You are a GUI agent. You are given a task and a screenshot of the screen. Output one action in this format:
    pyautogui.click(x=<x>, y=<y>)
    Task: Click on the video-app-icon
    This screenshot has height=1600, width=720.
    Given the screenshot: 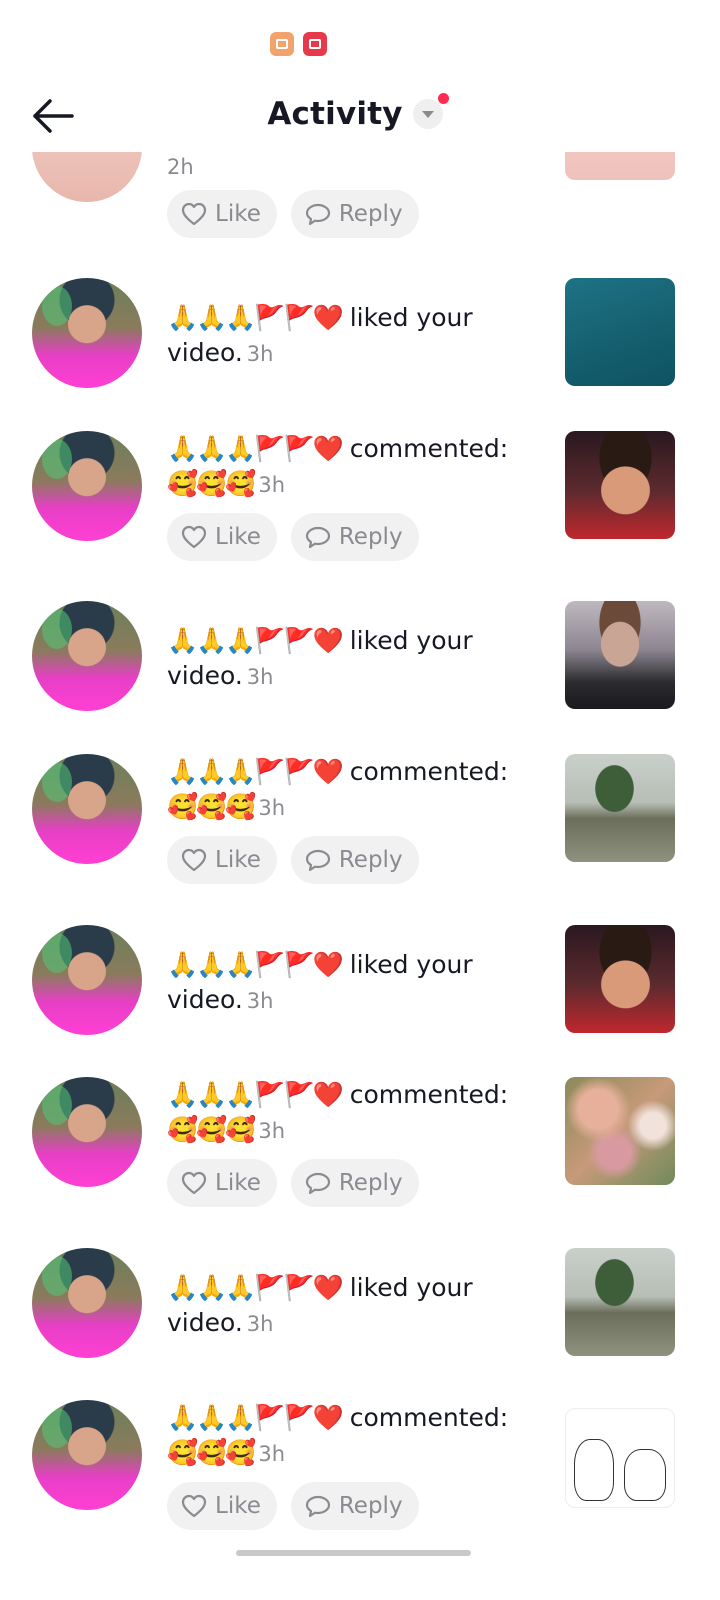 What is the action you would take?
    pyautogui.click(x=315, y=44)
    